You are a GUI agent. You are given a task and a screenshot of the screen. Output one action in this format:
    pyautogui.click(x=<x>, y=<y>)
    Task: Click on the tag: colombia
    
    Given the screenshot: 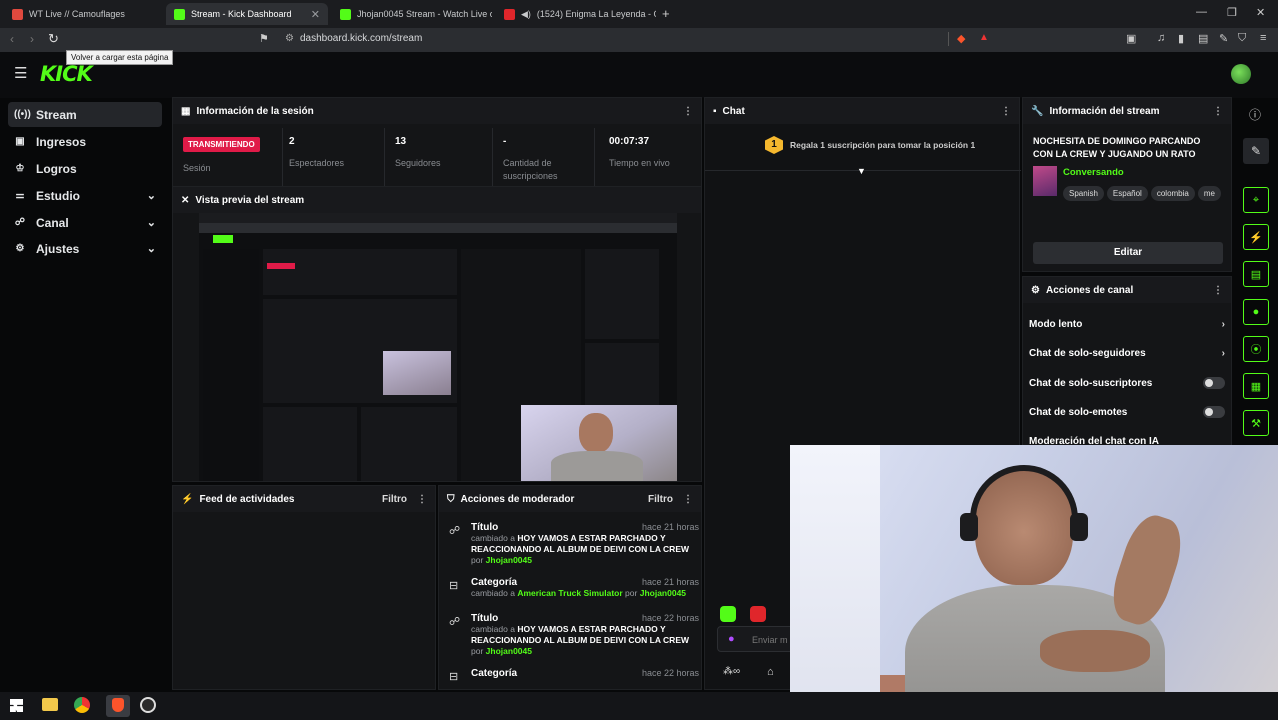 What is the action you would take?
    pyautogui.click(x=1172, y=193)
    